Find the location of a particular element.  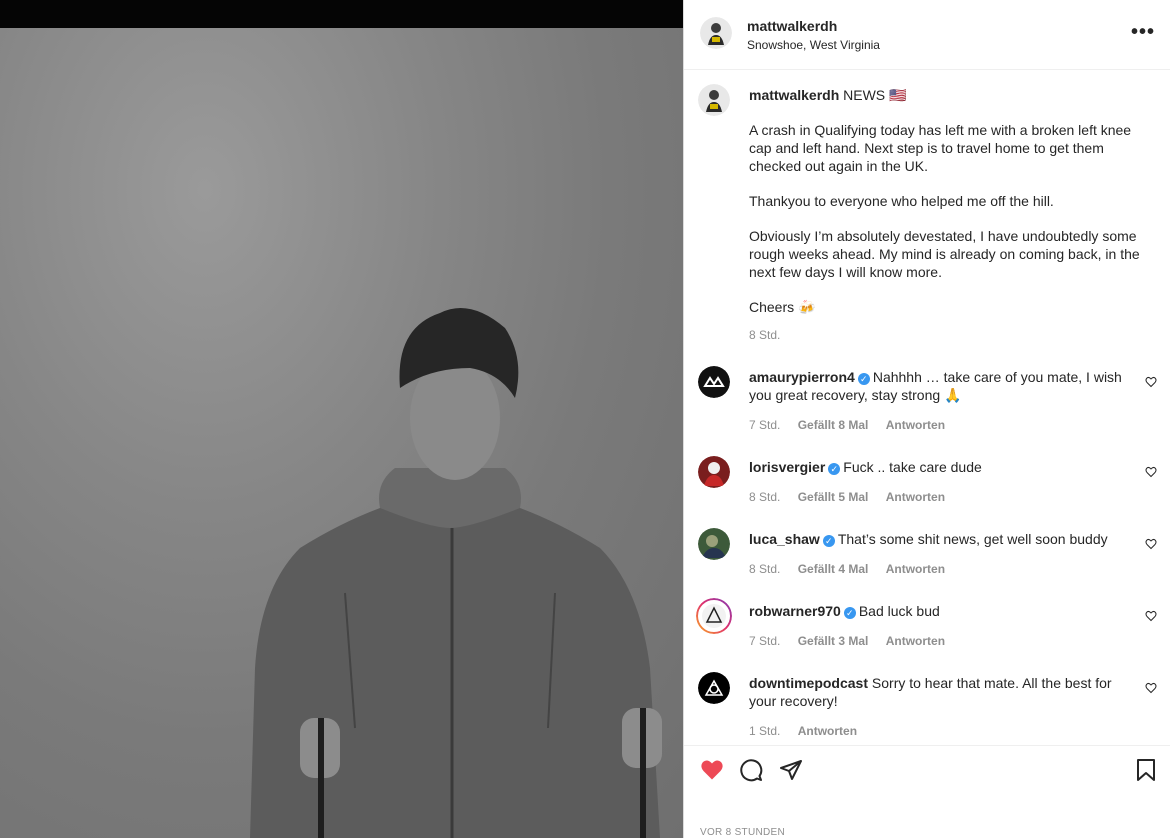

post-header: mattwalkerdh Snowshoe, West Virginia ••• is located at coordinates (927, 35).